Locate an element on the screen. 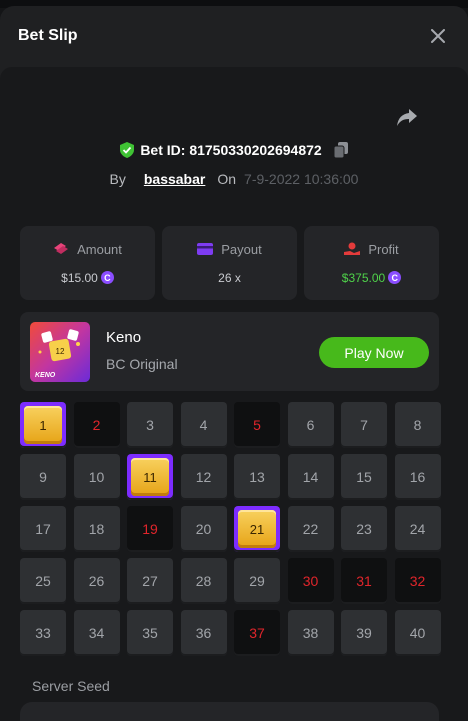 The width and height of the screenshot is (468, 721). share-button is located at coordinates (408, 119).